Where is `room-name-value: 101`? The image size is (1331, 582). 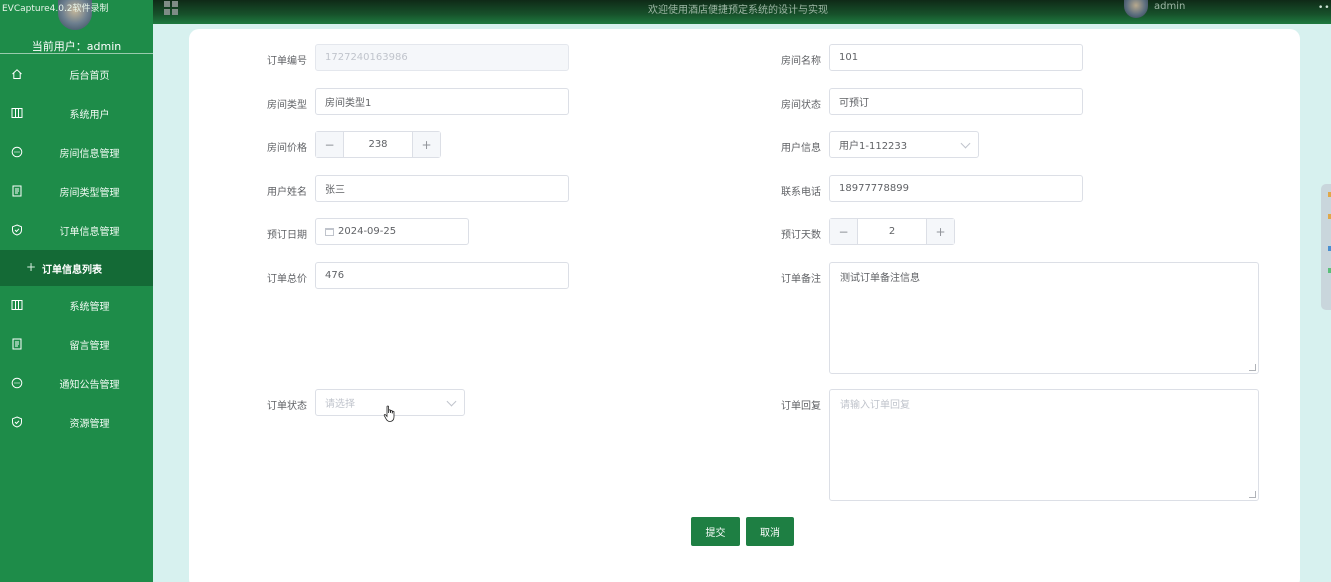 room-name-value: 101 is located at coordinates (849, 57).